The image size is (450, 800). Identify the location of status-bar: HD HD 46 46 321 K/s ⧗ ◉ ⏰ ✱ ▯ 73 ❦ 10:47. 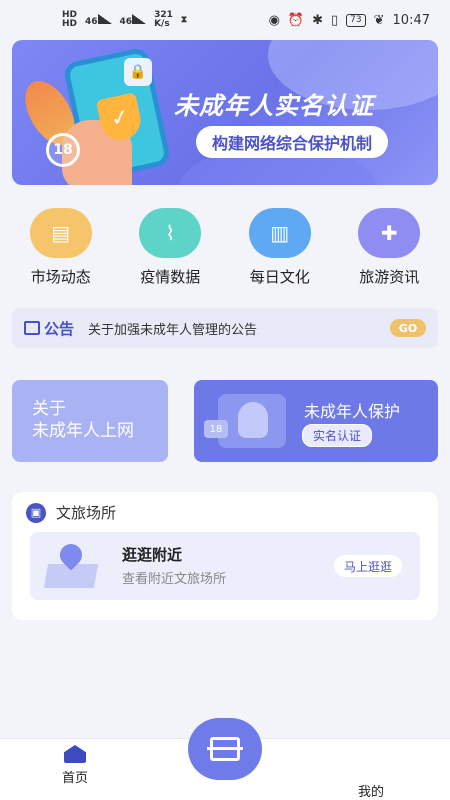
(225, 20).